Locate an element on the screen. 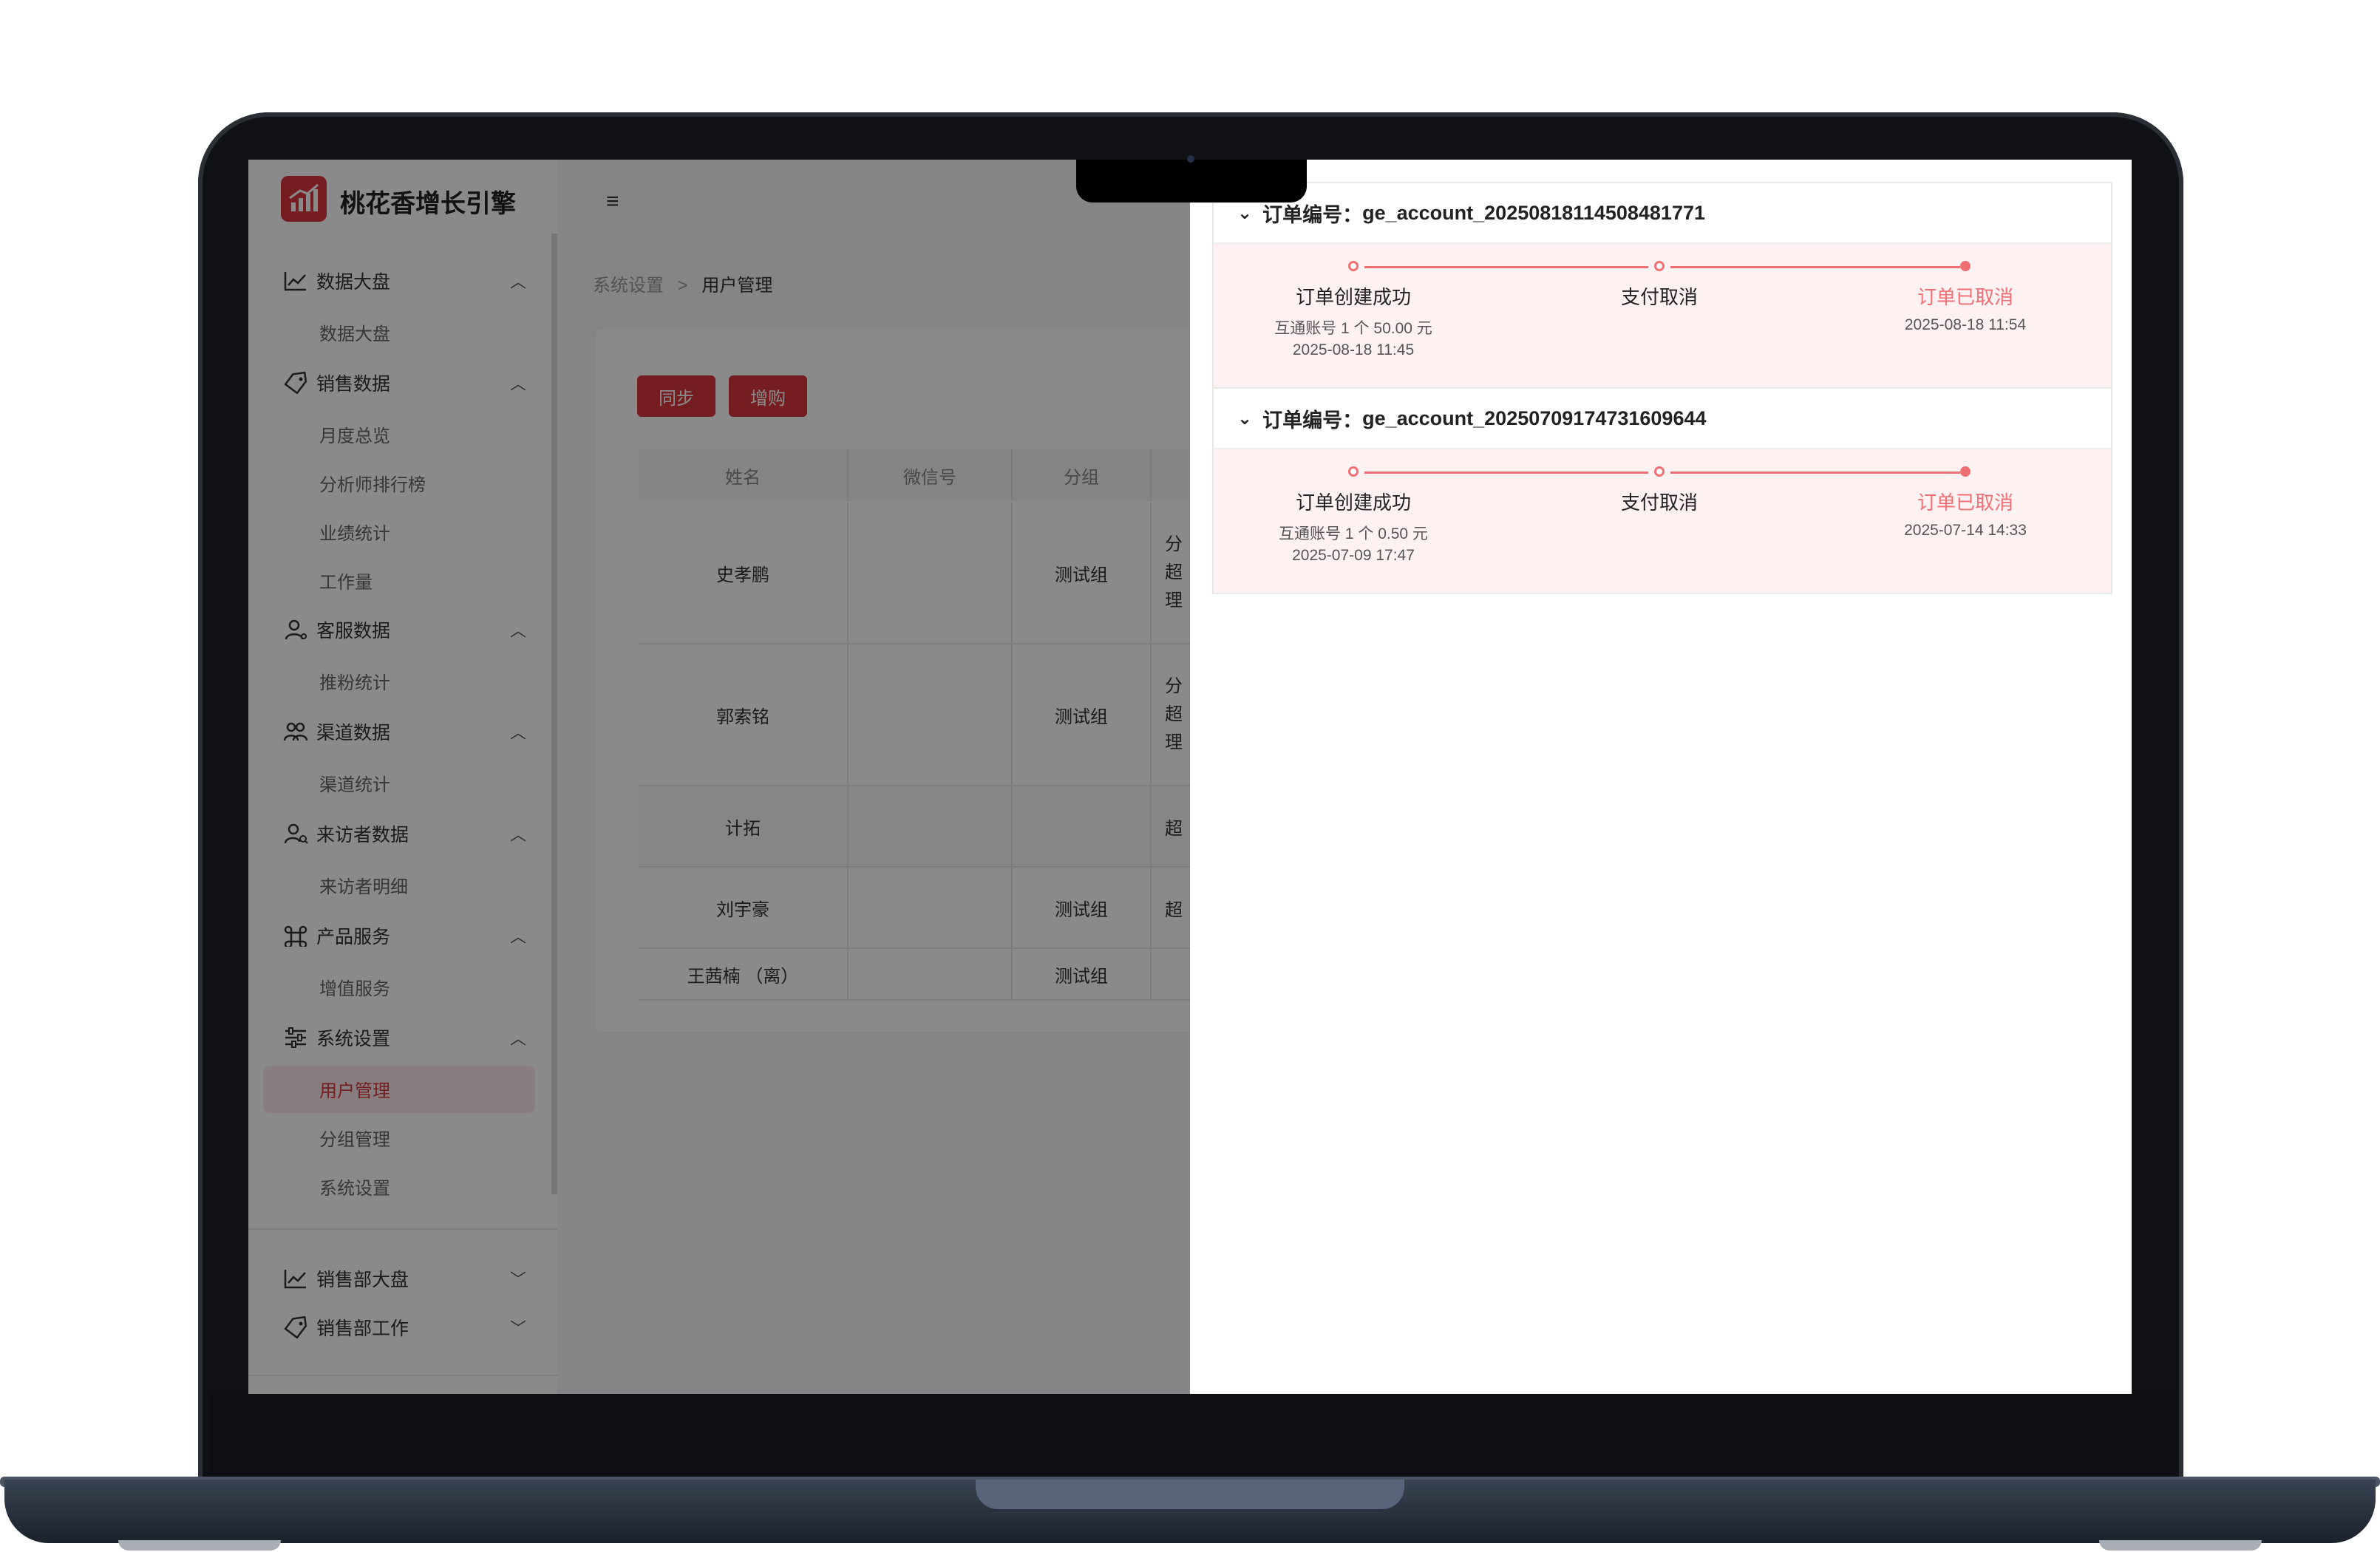 The width and height of the screenshot is (2380, 1552). order-id: ge_account_20250818114508481771 is located at coordinates (1534, 213).